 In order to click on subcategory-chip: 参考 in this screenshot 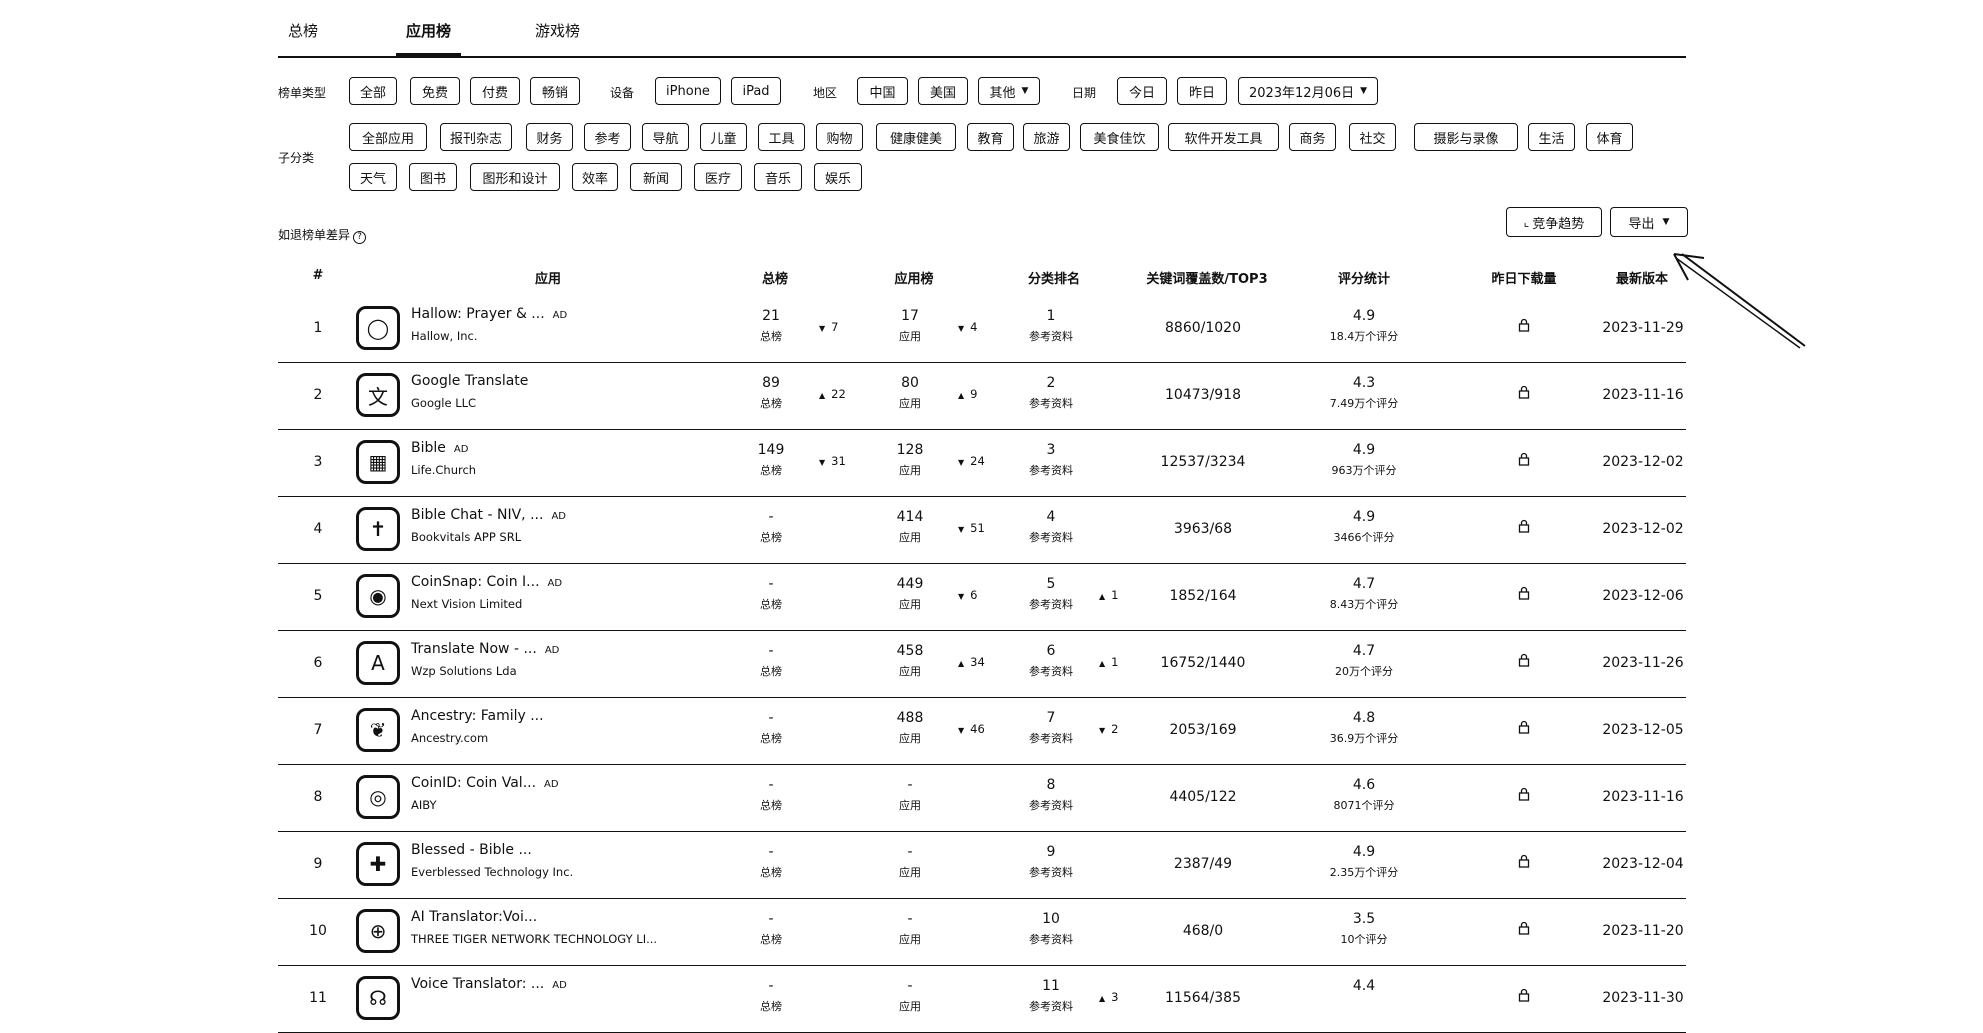, I will do `click(607, 137)`.